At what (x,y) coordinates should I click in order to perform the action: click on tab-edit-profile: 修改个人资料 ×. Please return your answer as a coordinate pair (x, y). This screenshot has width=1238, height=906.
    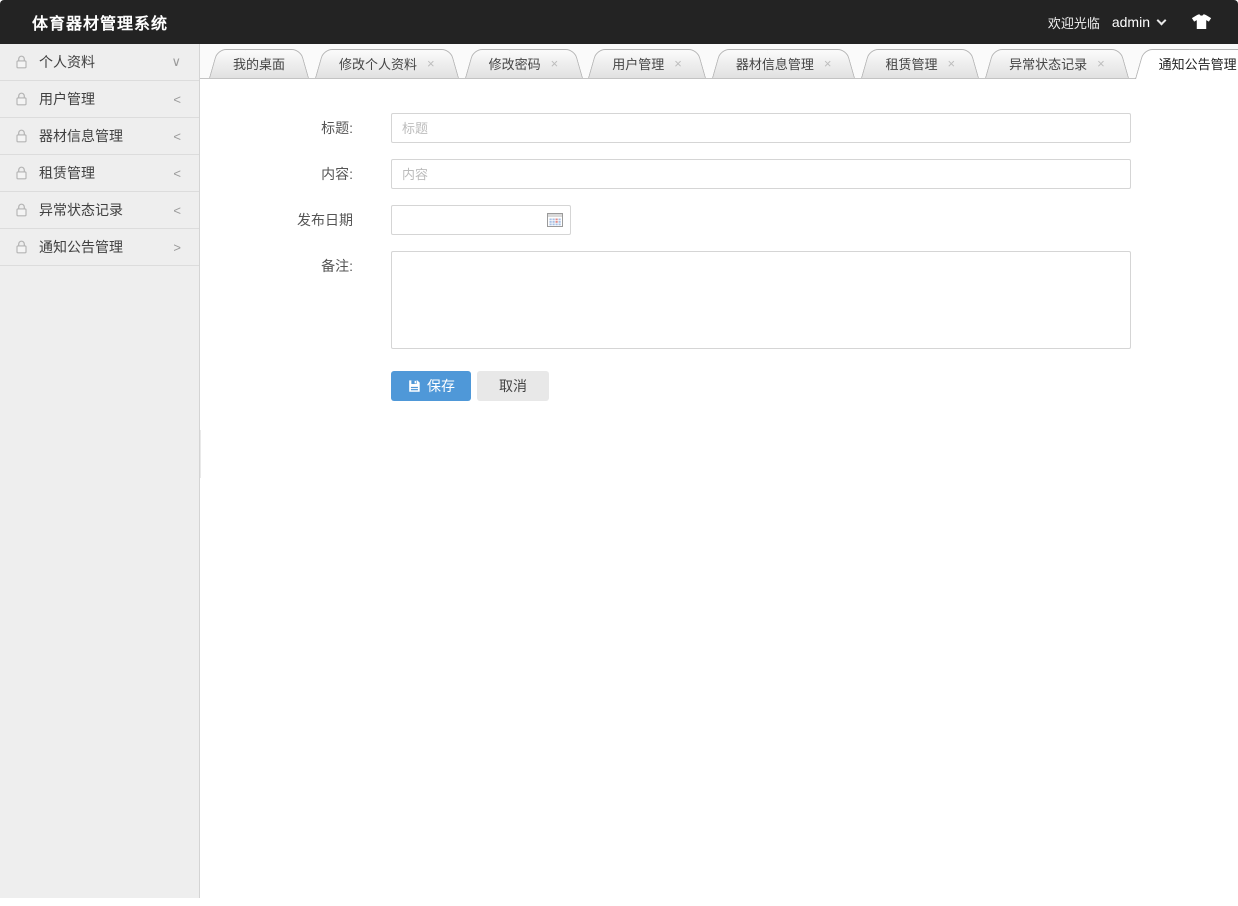
    Looking at the image, I should click on (387, 63).